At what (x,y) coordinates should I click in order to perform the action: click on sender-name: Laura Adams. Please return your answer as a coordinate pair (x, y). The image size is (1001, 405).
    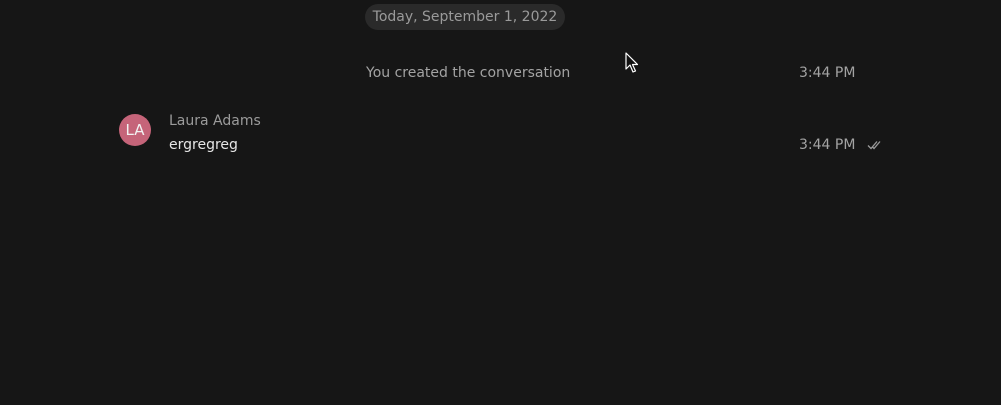
    Looking at the image, I should click on (215, 121).